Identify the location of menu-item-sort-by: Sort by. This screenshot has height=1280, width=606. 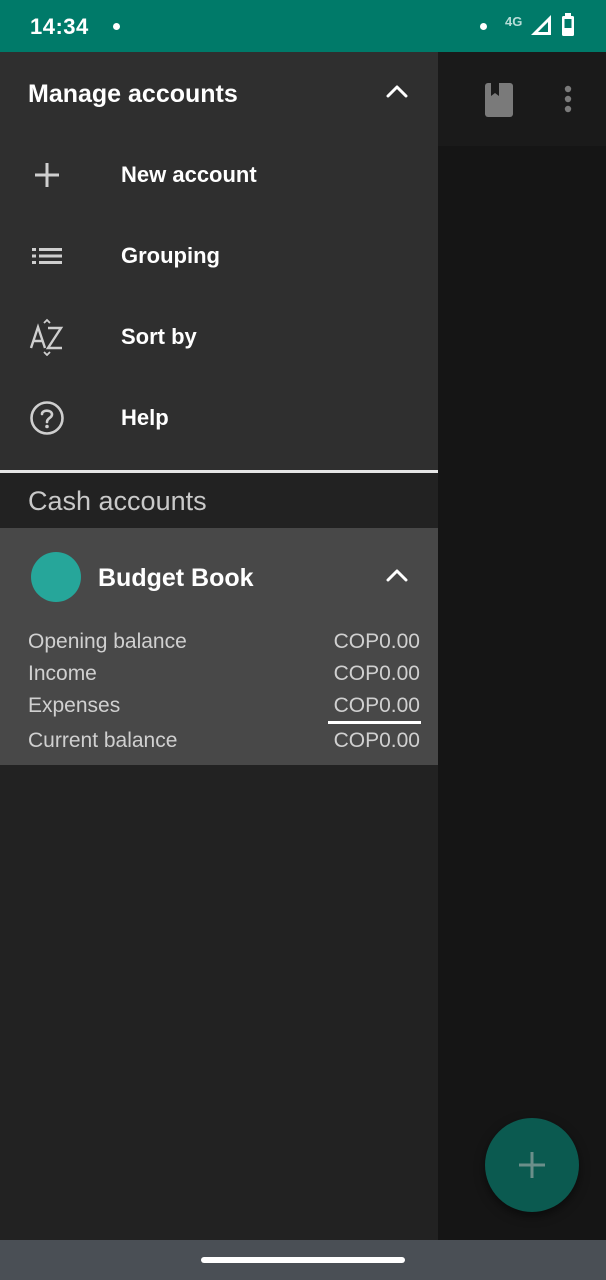
(219, 336).